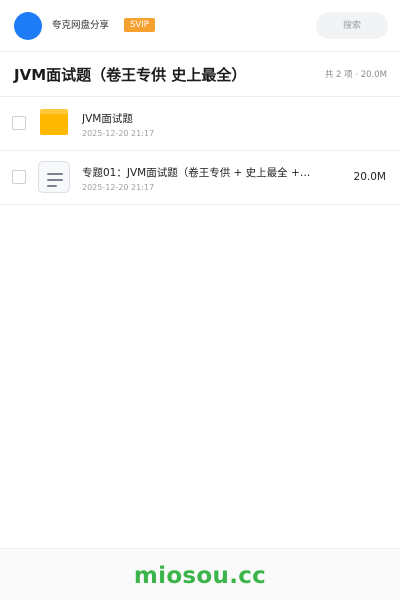 The image size is (400, 600). Describe the element at coordinates (81, 25) in the screenshot. I see `brand-name: 夸克网盘分享` at that location.